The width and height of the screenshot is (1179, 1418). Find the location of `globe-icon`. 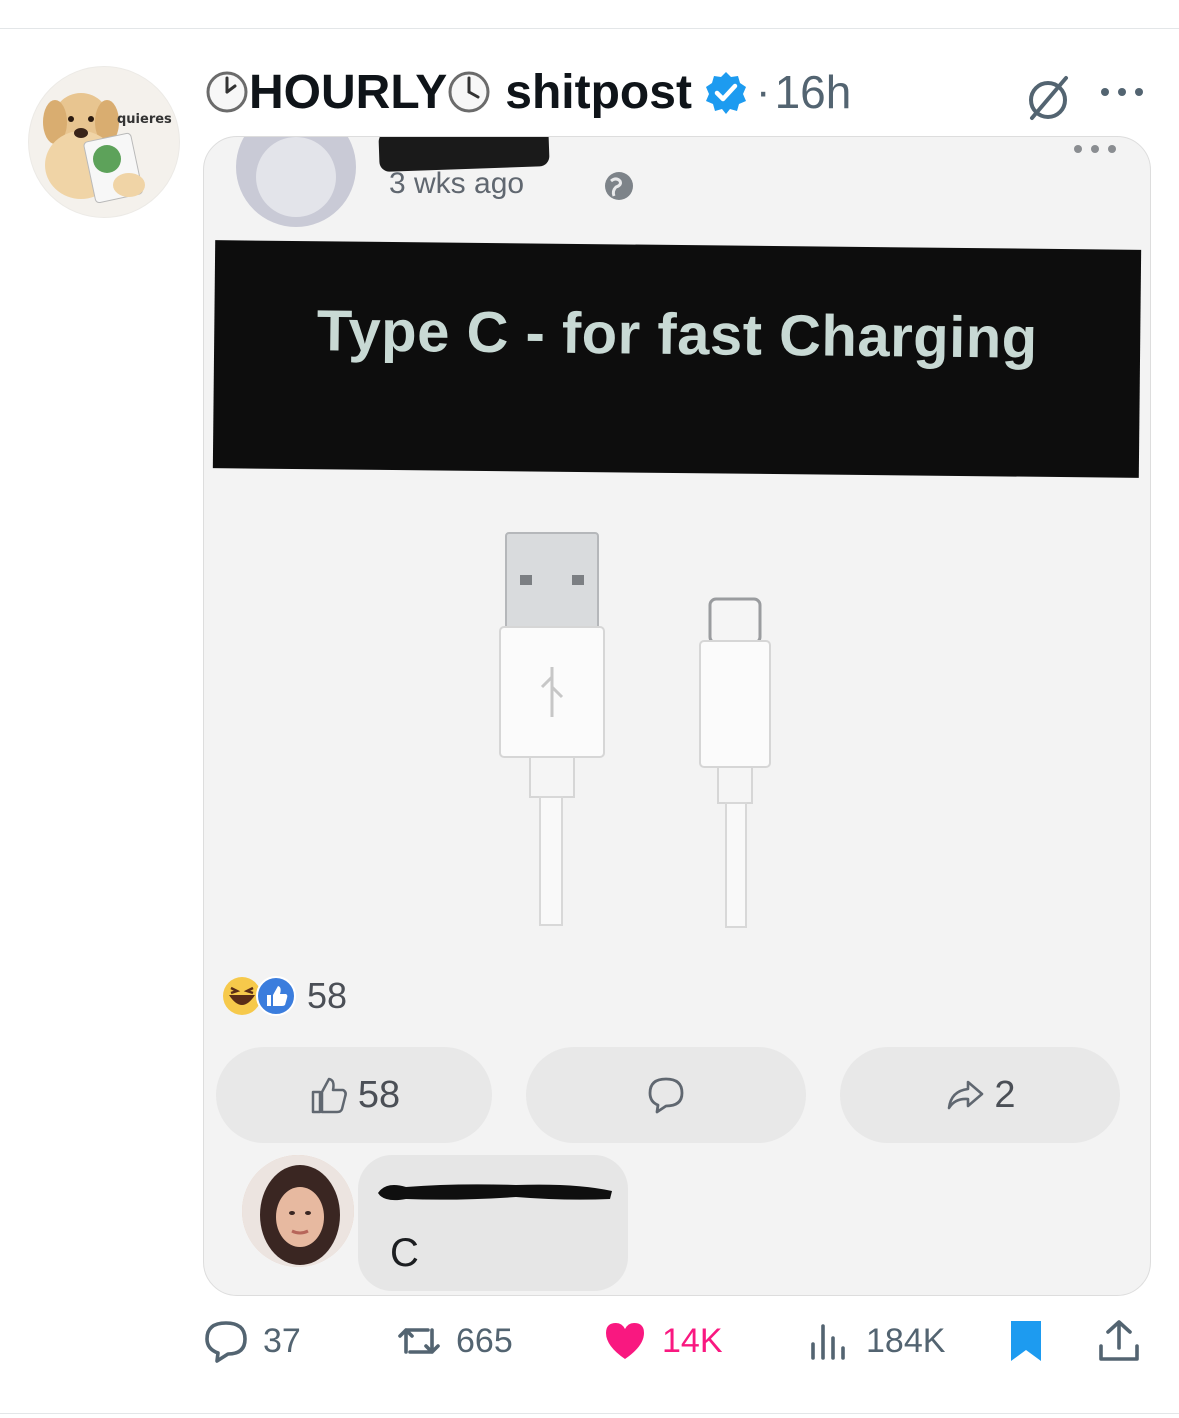

globe-icon is located at coordinates (619, 186).